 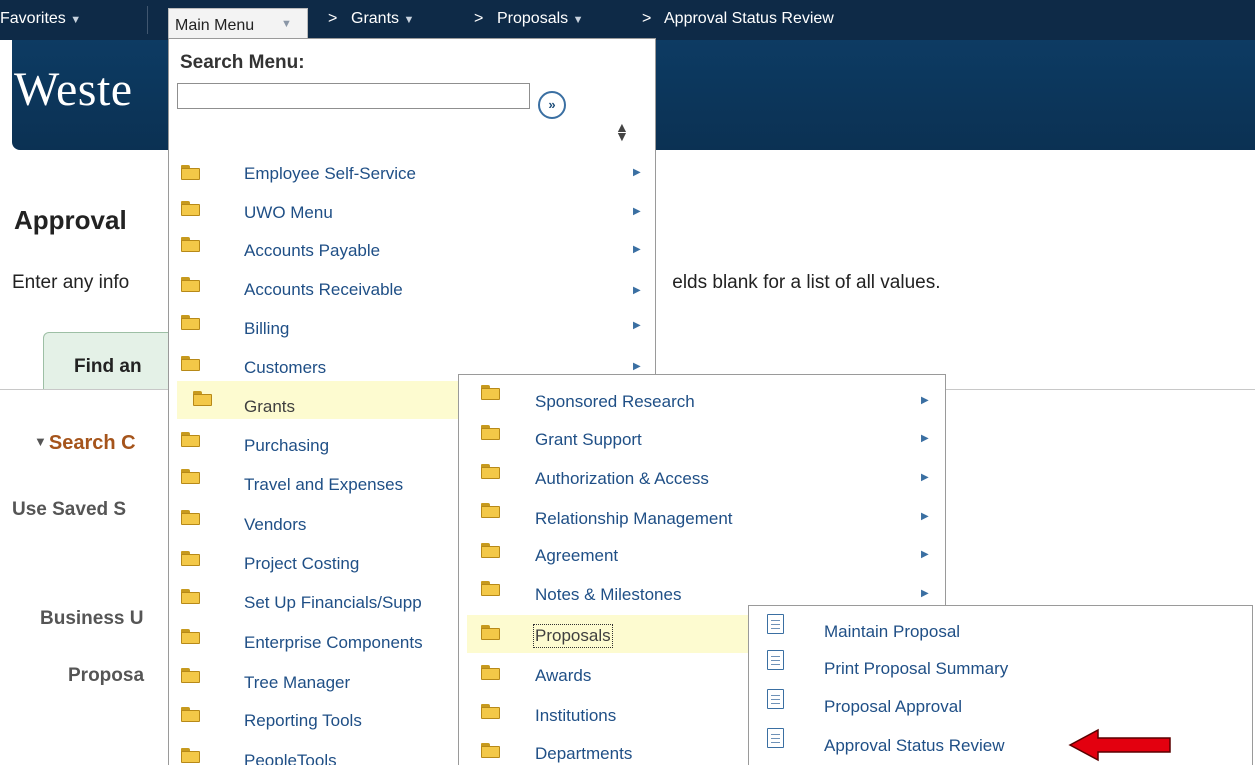 What do you see at coordinates (584, 753) in the screenshot?
I see `menu-item-label: Departments` at bounding box center [584, 753].